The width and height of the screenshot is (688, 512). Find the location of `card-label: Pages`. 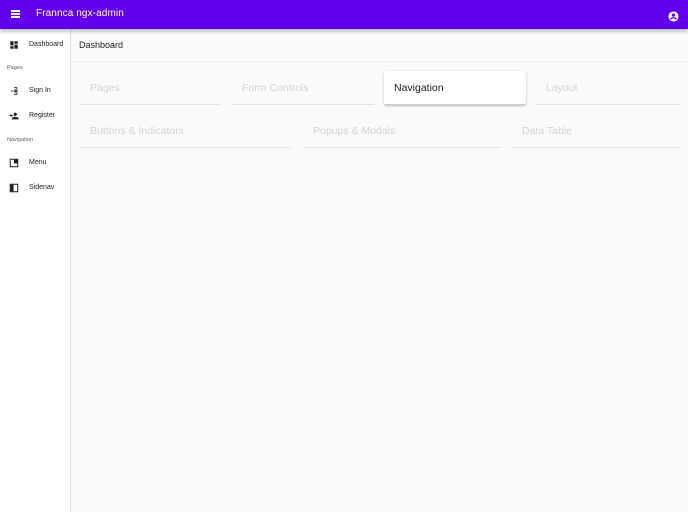

card-label: Pages is located at coordinates (105, 88).